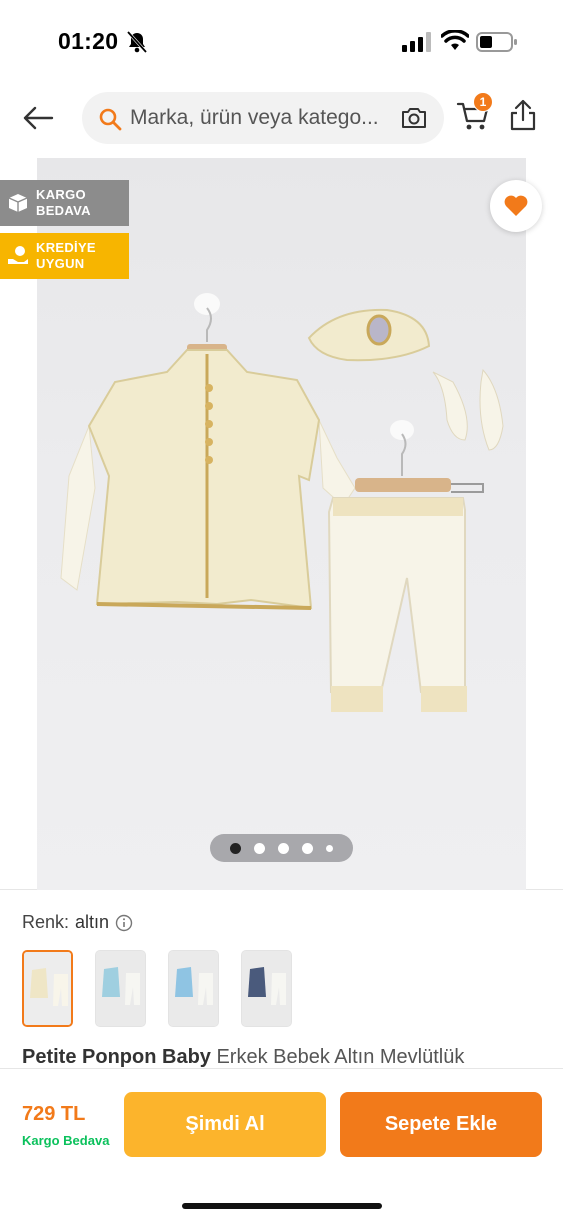 The image size is (563, 1219). Describe the element at coordinates (63, 210) in the screenshot. I see `badge-line: BEDAVA` at that location.